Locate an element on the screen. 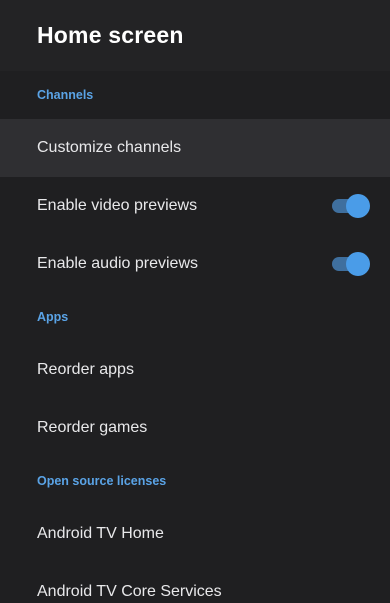 This screenshot has width=390, height=603. customize-channels-label: Customize channels is located at coordinates (109, 147).